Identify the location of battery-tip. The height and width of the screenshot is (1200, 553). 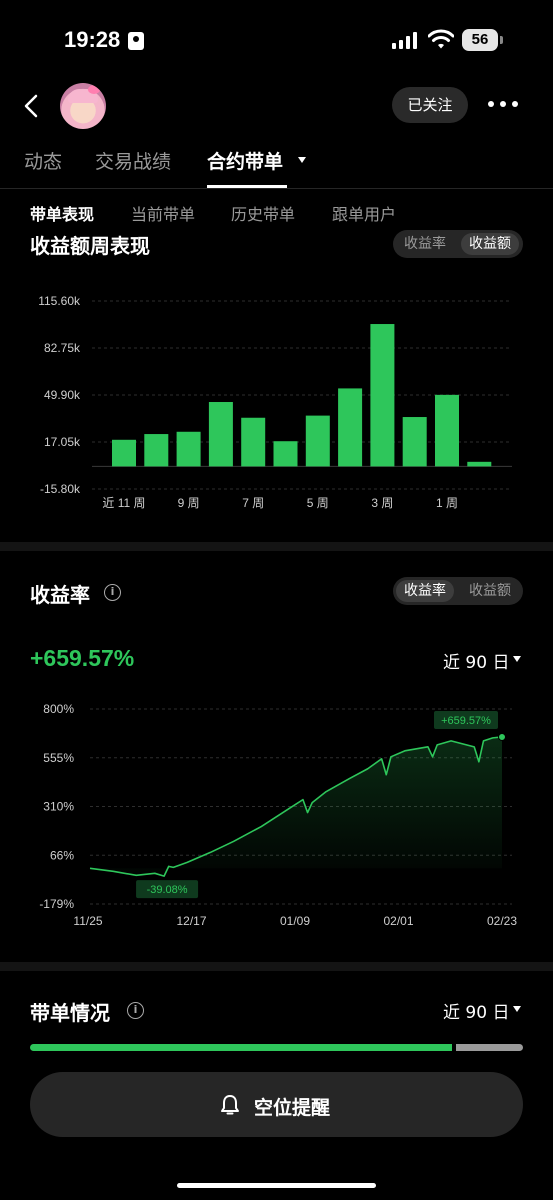
(501, 40).